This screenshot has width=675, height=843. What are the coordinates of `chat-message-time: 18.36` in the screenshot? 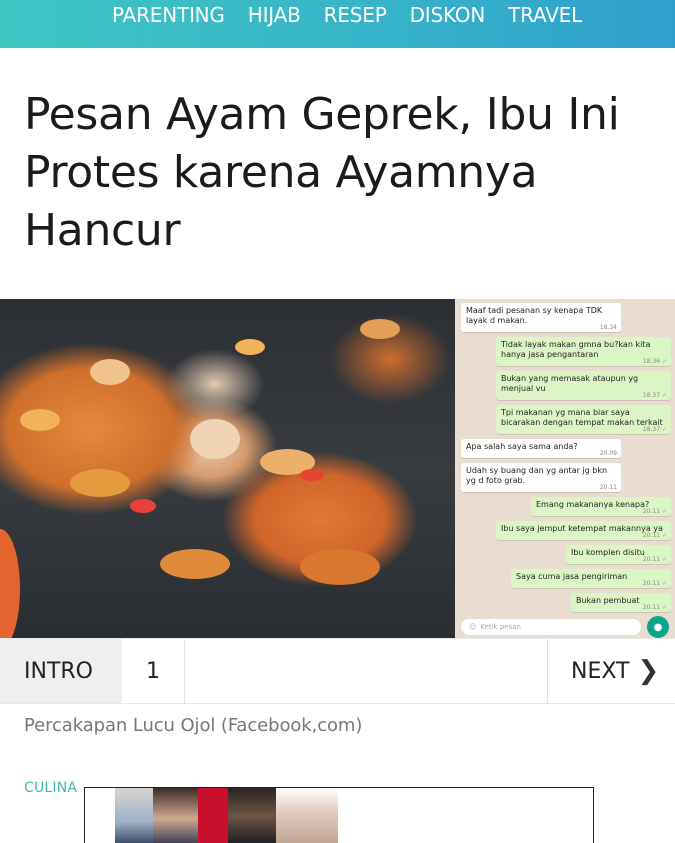 It's located at (655, 362).